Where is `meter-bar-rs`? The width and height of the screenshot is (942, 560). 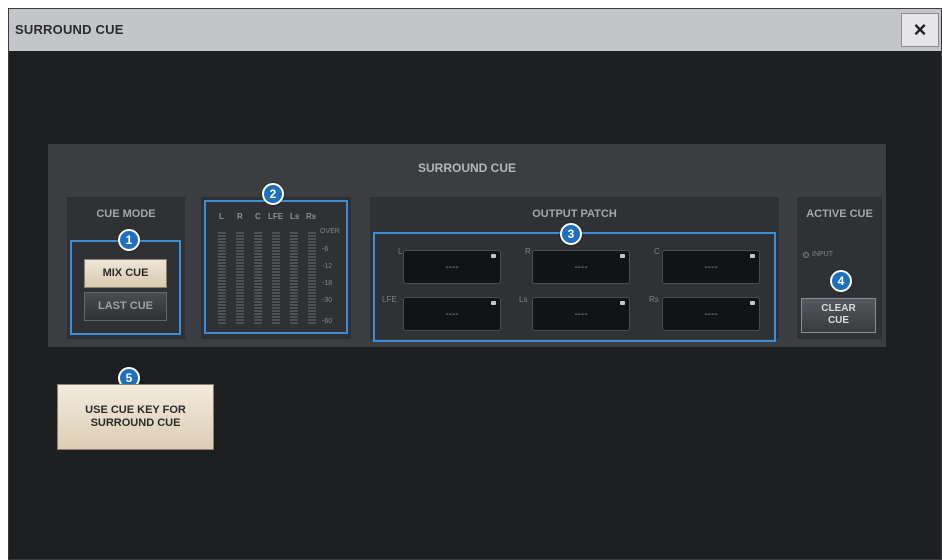 meter-bar-rs is located at coordinates (312, 278).